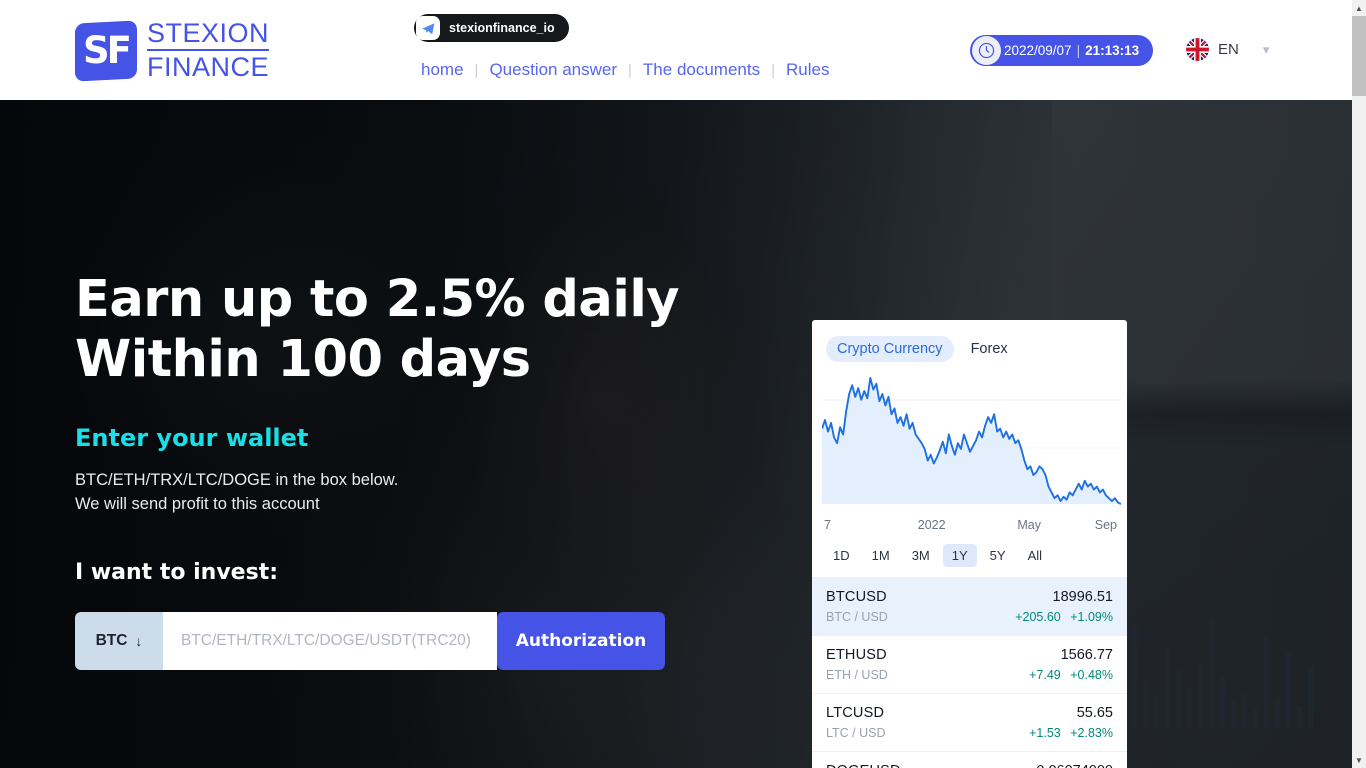 The image size is (1366, 768). I want to click on ticker-change-abs: +1.53, so click(1045, 733).